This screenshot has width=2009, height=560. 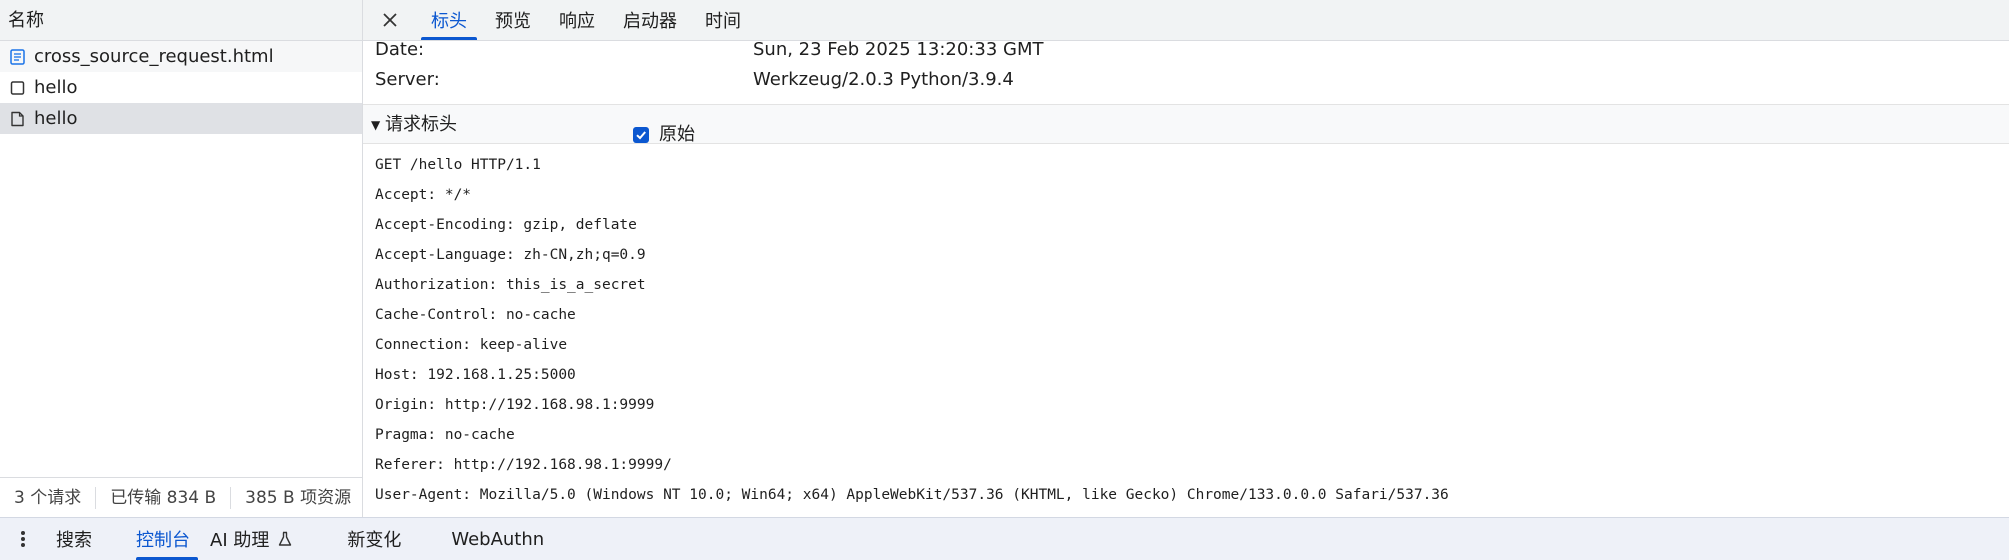 What do you see at coordinates (164, 497) in the screenshot?
I see `transferred-size: 已传输 834 B` at bounding box center [164, 497].